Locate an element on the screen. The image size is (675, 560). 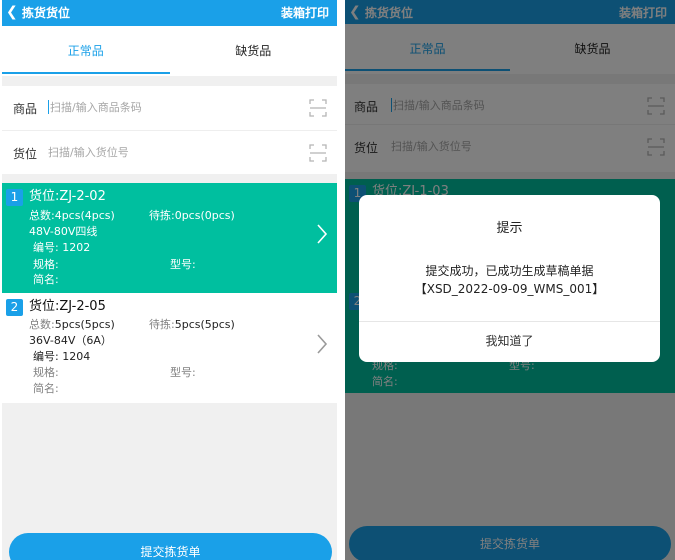
card-product-name: 36V-84V（6A） is located at coordinates (70, 340).